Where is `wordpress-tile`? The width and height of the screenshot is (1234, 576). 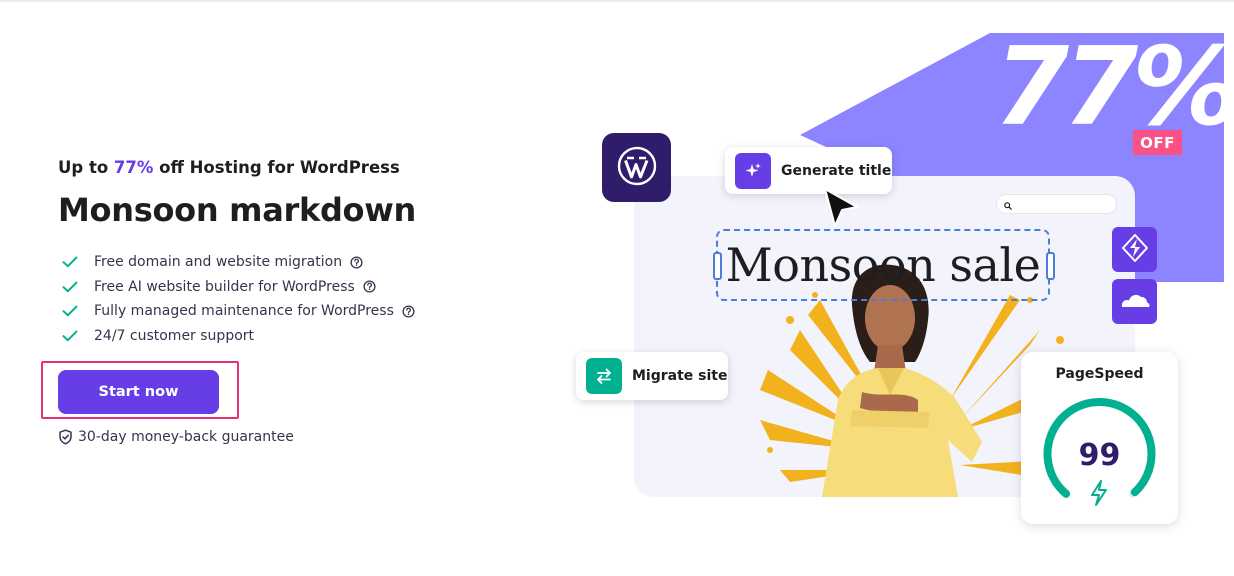
wordpress-tile is located at coordinates (636, 167).